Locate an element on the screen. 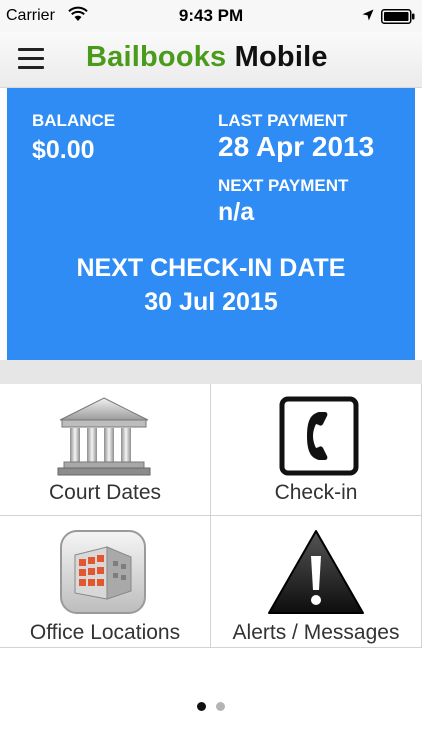  balance-label: BALANCE is located at coordinates (74, 120).